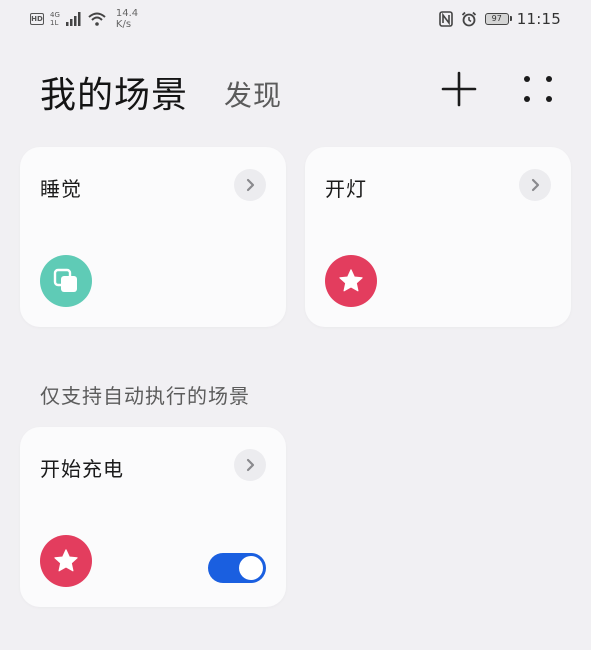 Image resolution: width=591 pixels, height=650 pixels. I want to click on signal-icon, so click(73, 19).